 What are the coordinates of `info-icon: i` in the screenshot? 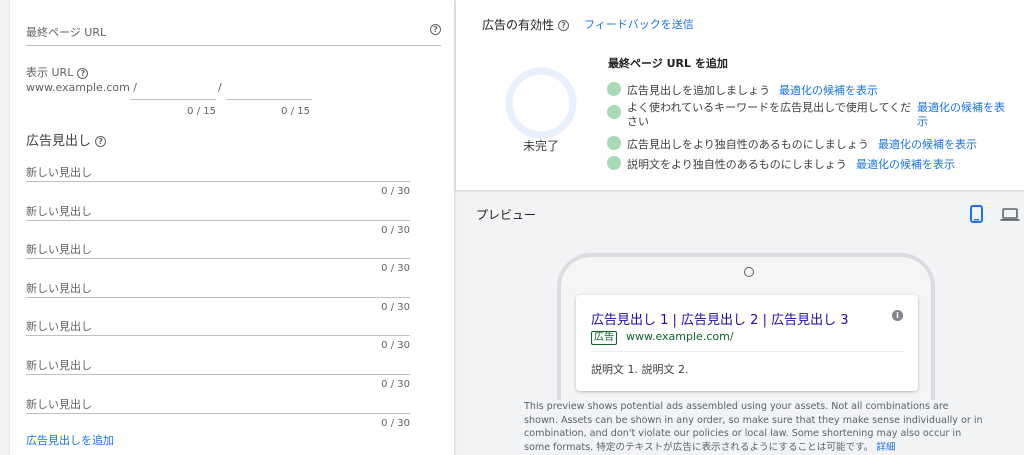 It's located at (897, 315).